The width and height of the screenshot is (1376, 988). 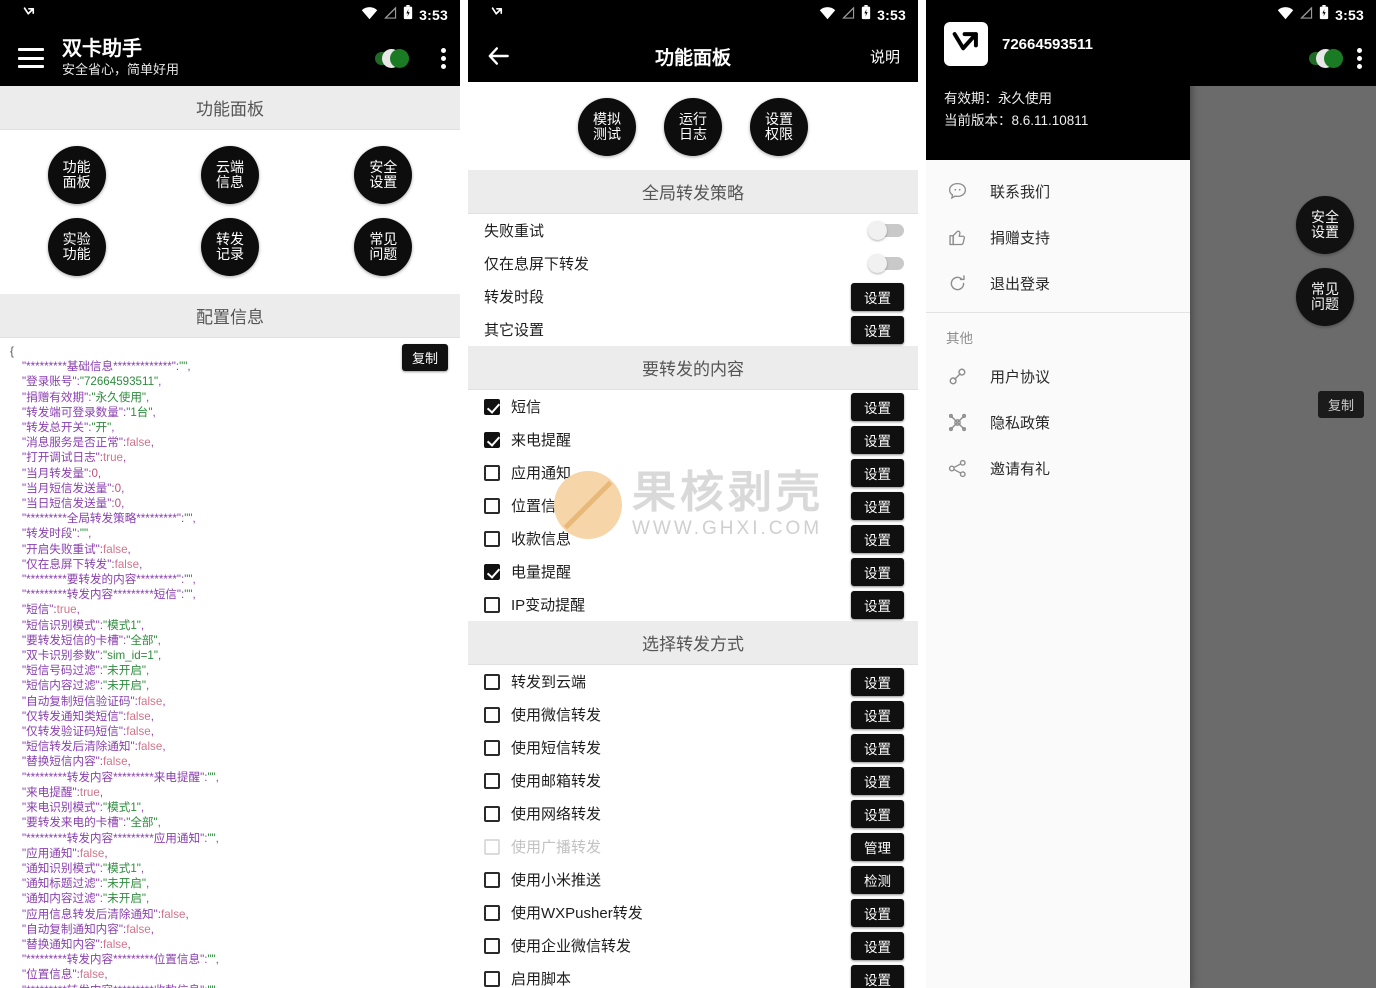 I want to click on circle-line1: 云端, so click(x=229, y=166).